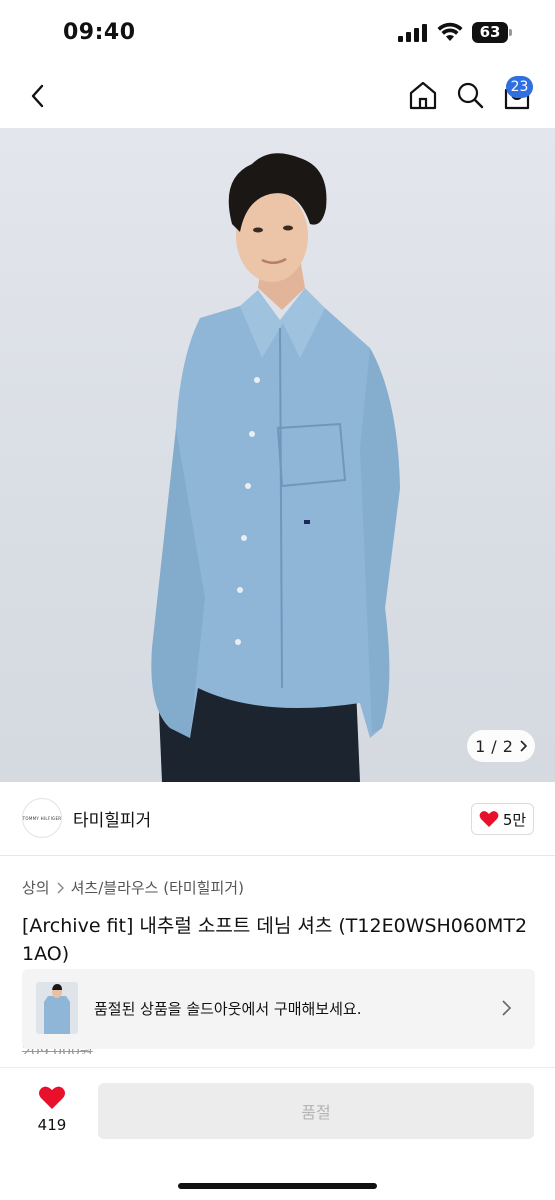 Image resolution: width=555 pixels, height=1200 pixels. Describe the element at coordinates (514, 819) in the screenshot. I see `brand-like-count: 5만` at that location.